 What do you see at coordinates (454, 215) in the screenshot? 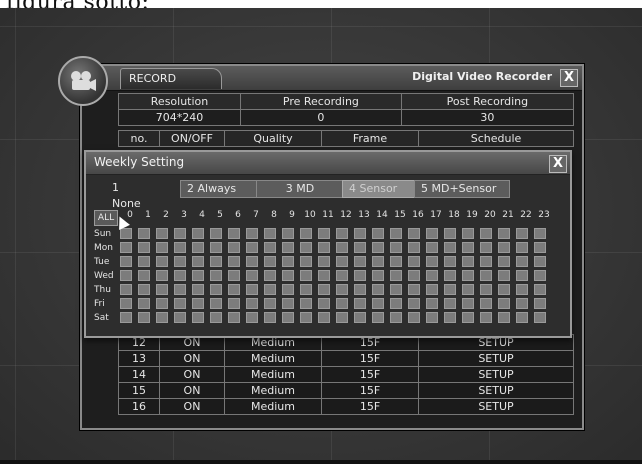
I see `hour-label: 18` at bounding box center [454, 215].